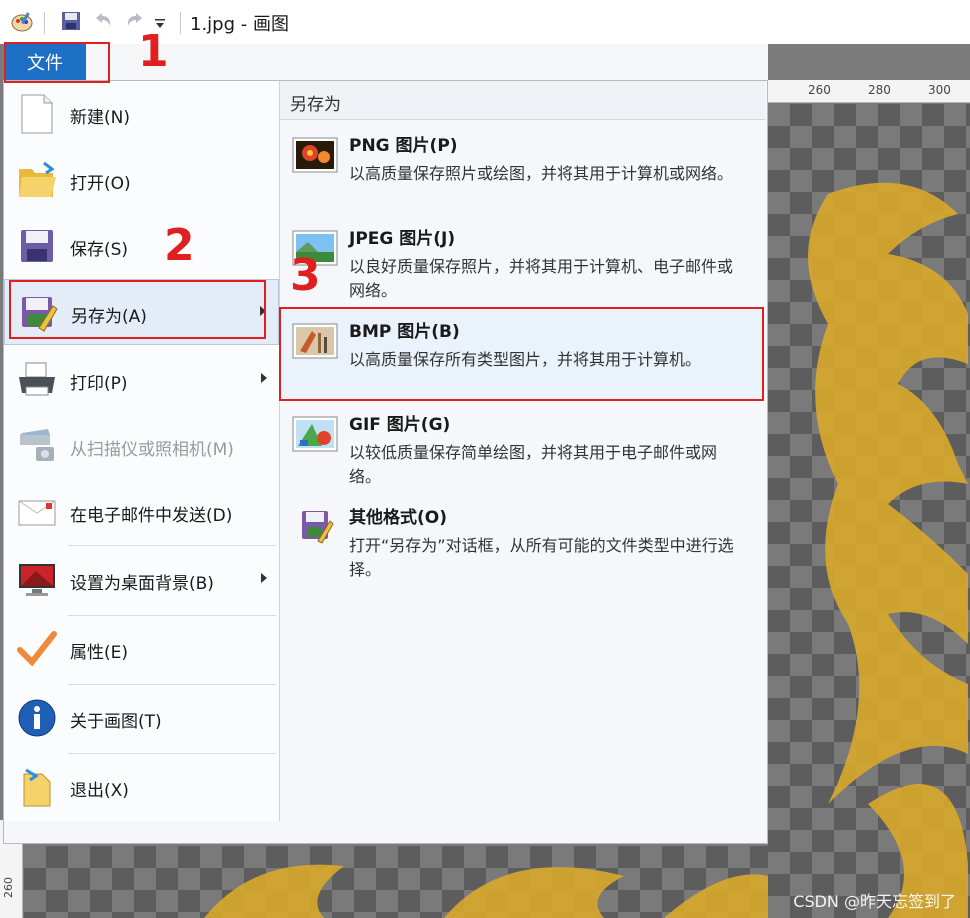 This screenshot has height=918, width=970. I want to click on save-as-header: 另存为, so click(522, 100).